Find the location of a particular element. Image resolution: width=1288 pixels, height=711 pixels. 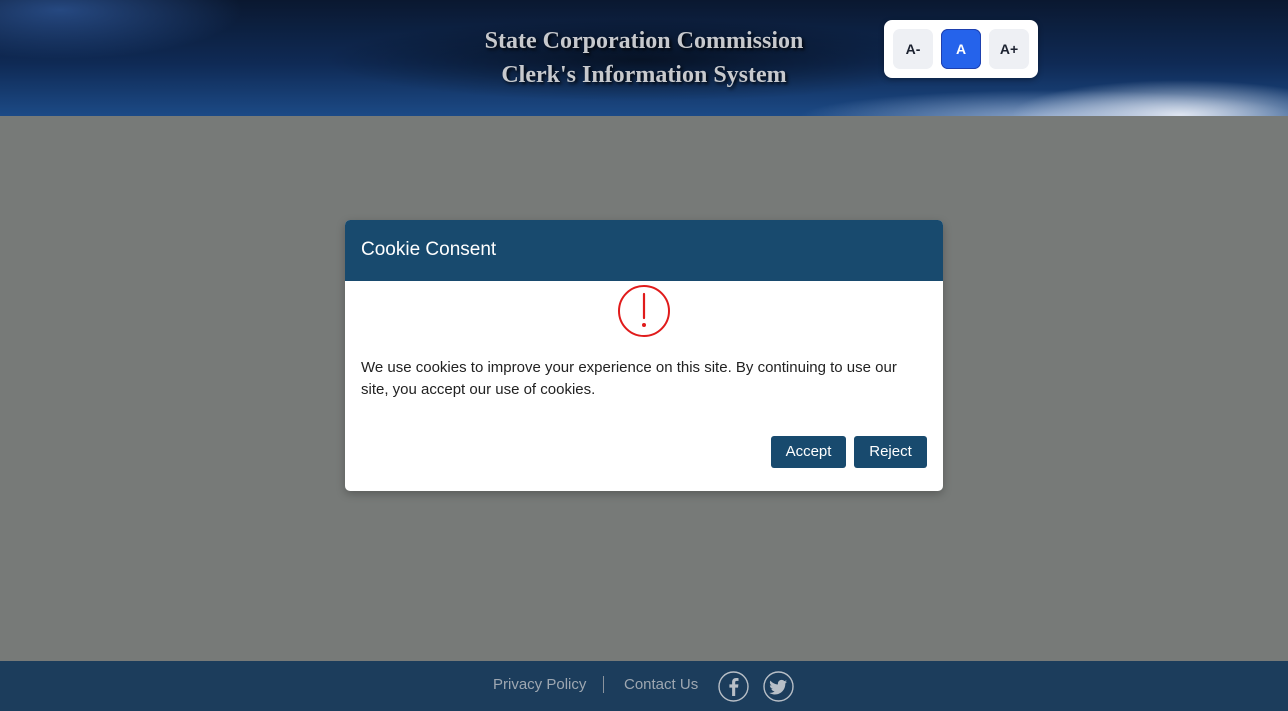

increase-font-button: A+ is located at coordinates (1009, 49).